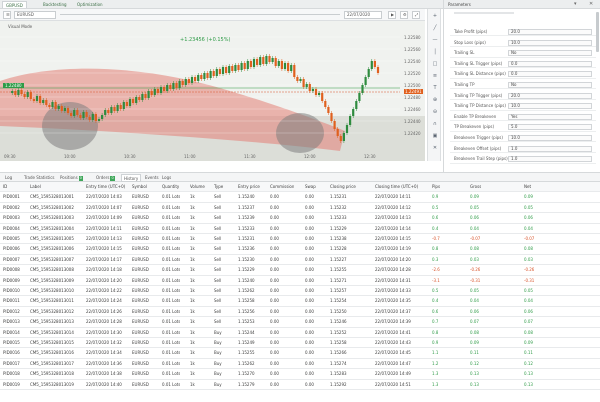 This screenshot has width=600, height=402. I want to click on param-value-input: 5.0, so click(550, 127).